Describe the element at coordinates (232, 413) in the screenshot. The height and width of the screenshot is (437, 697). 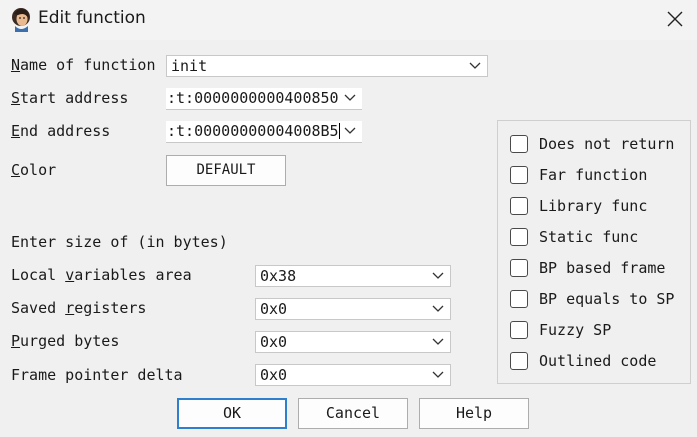
I see `ok-button: OK` at that location.